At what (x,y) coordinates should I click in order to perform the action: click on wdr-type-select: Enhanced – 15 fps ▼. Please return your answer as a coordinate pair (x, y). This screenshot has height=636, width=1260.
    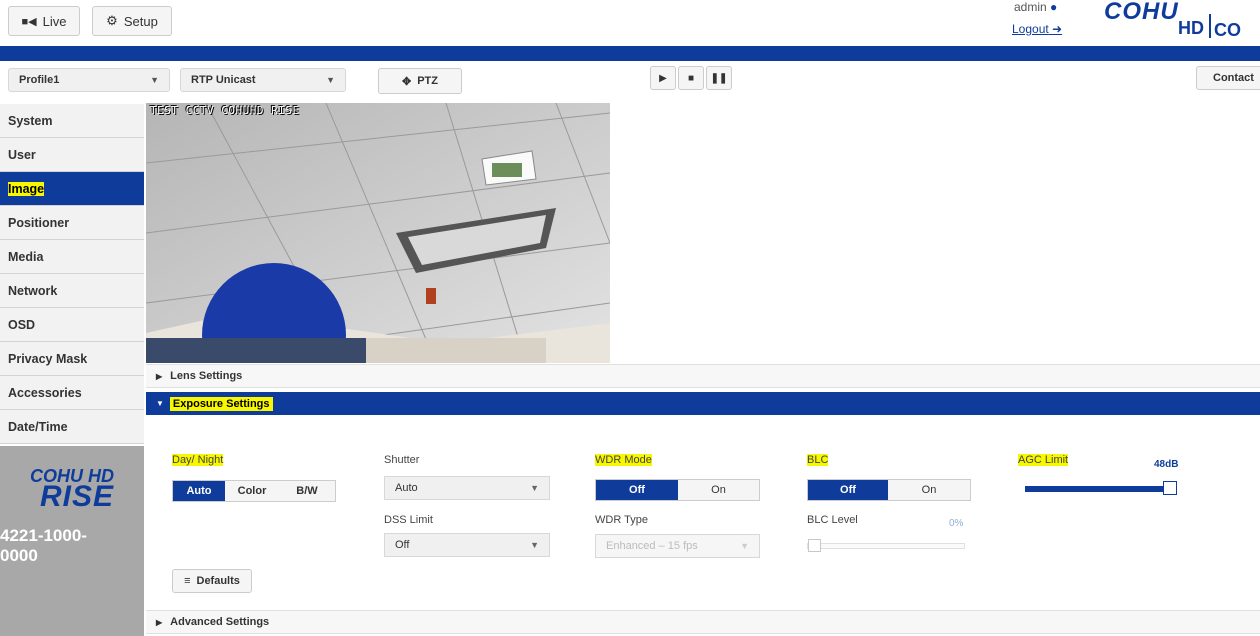
    Looking at the image, I should click on (677, 546).